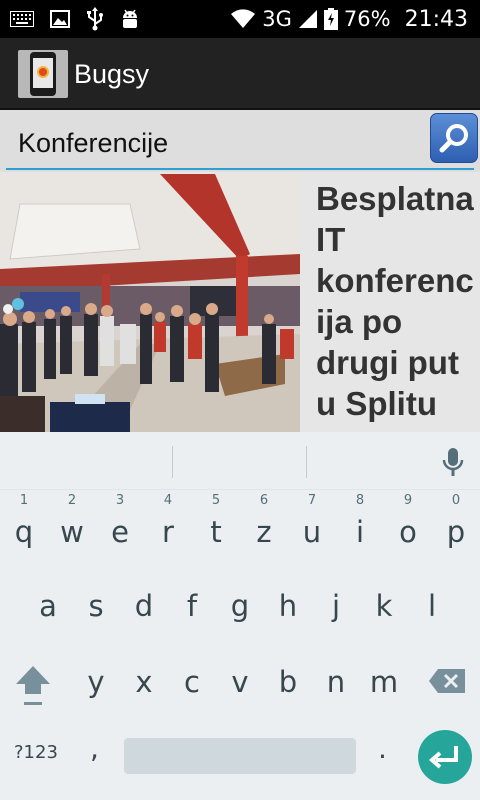 This screenshot has width=480, height=800. What do you see at coordinates (436, 19) in the screenshot?
I see `clock: 21:43` at bounding box center [436, 19].